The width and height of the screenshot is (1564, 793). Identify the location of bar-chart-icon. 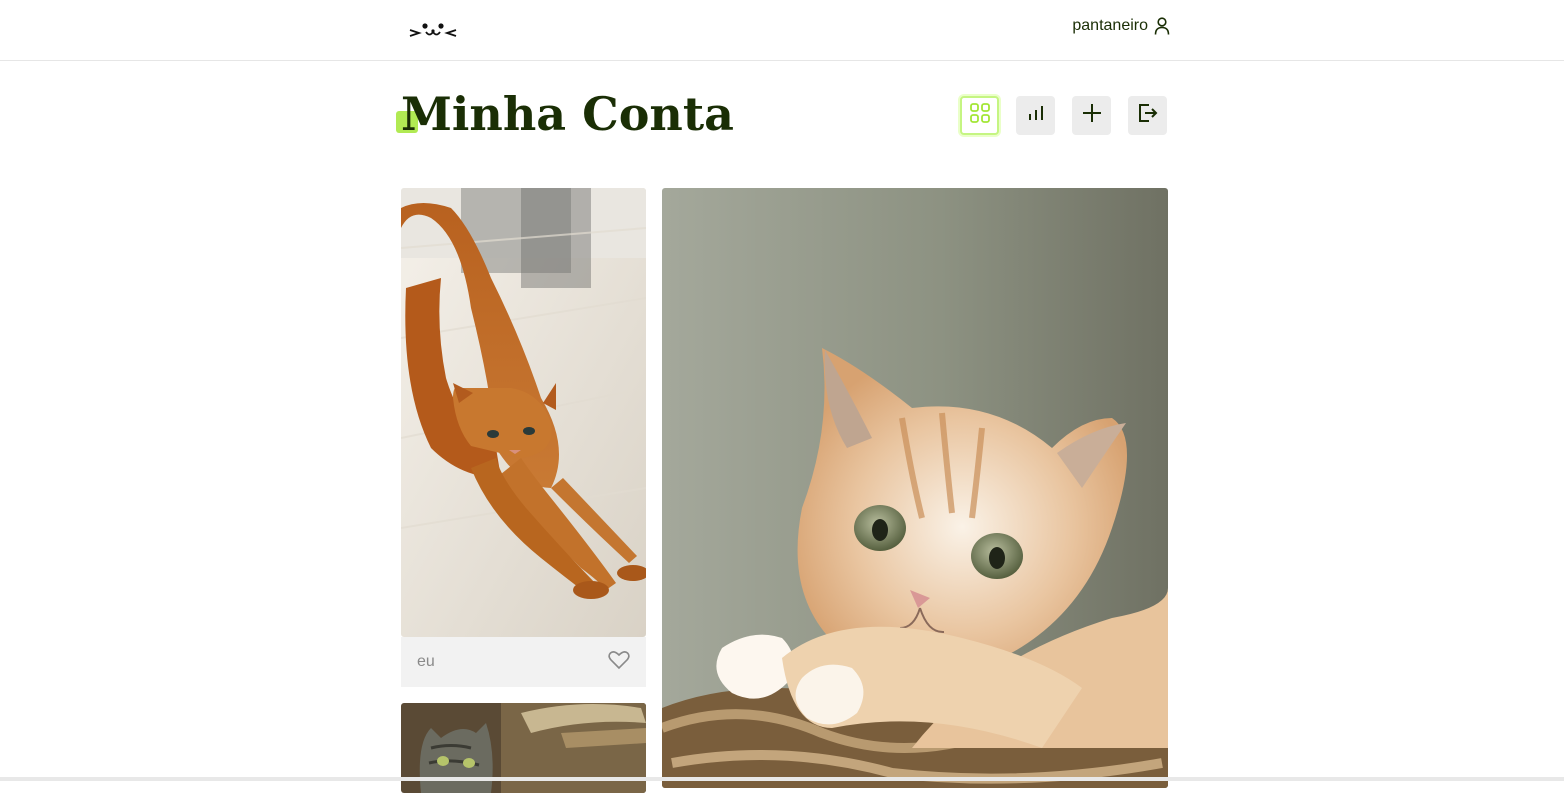
(1036, 115).